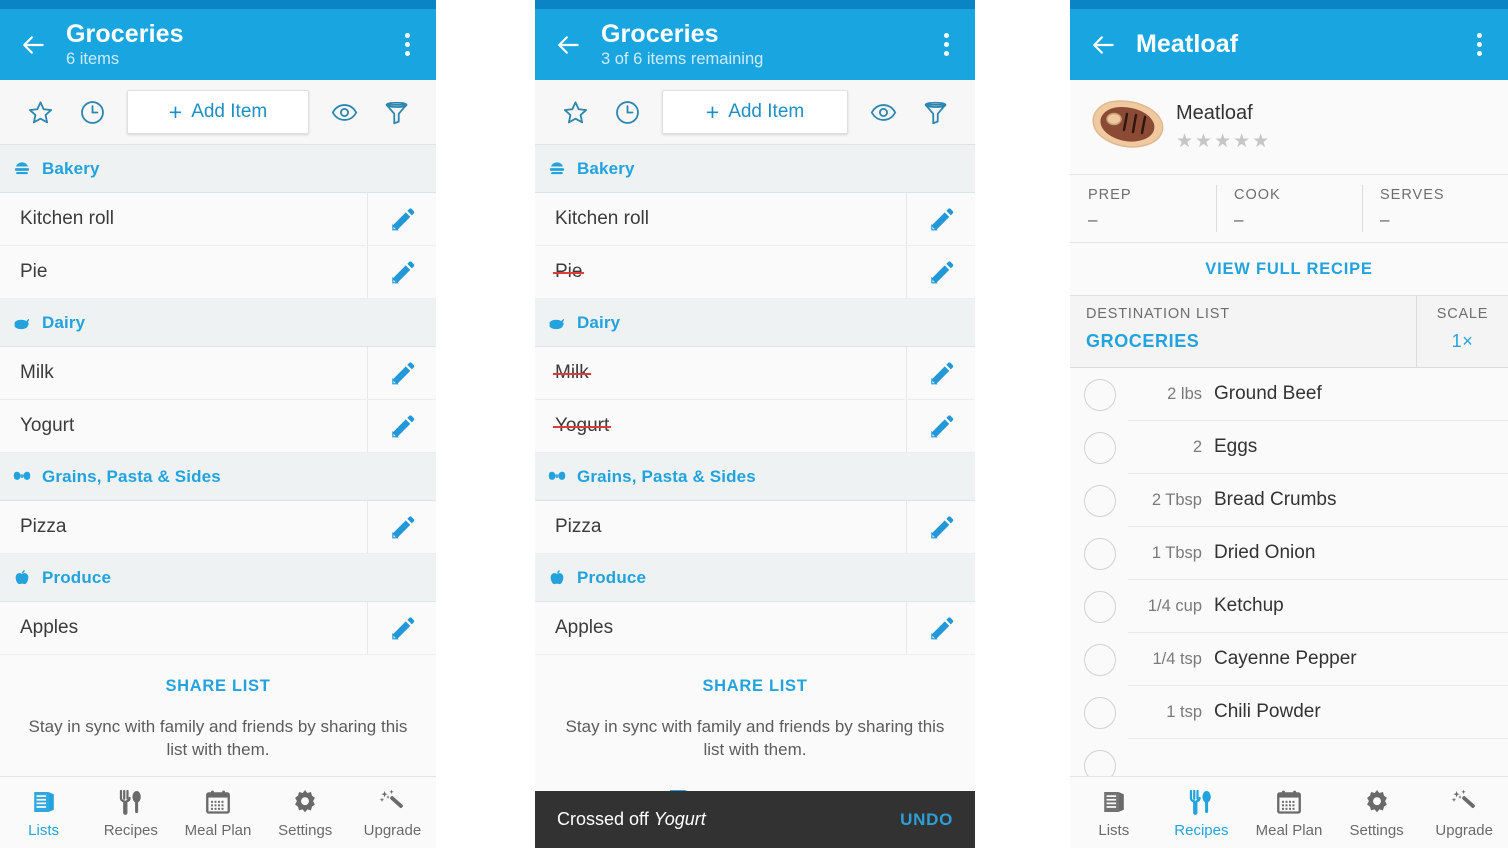 The height and width of the screenshot is (848, 1508). I want to click on scale-cell: SCALE 1×, so click(1462, 331).